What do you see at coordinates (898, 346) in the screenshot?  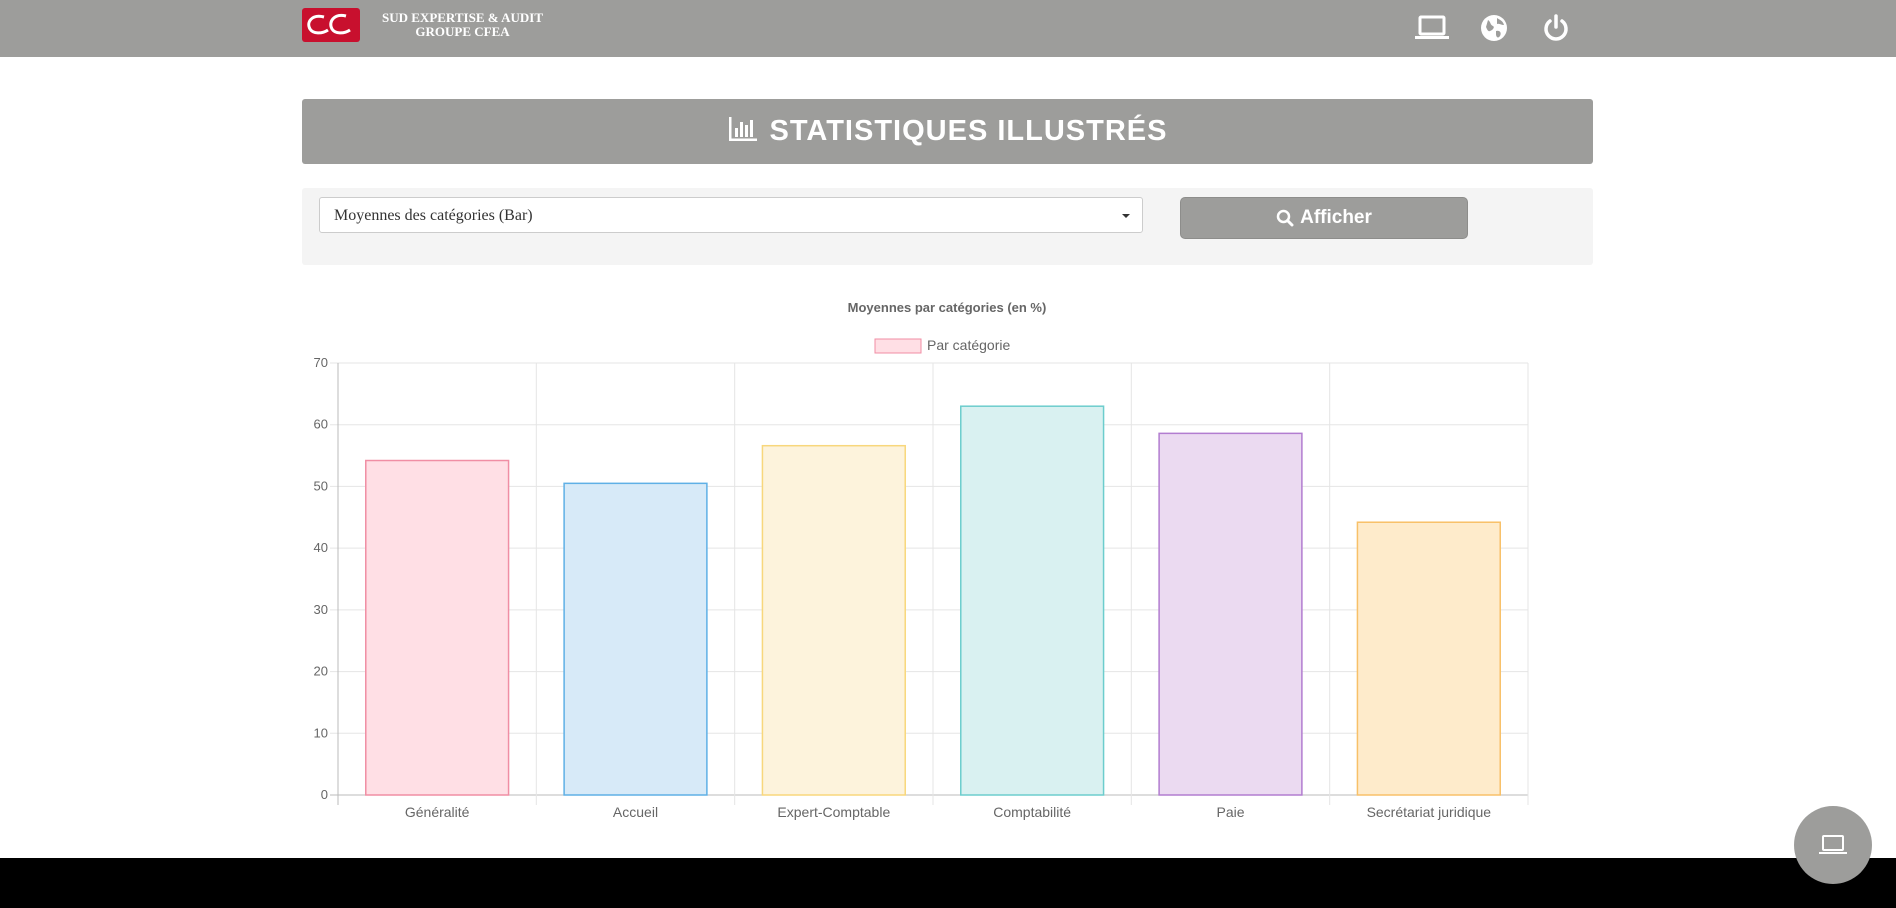 I see `legend-swatch` at bounding box center [898, 346].